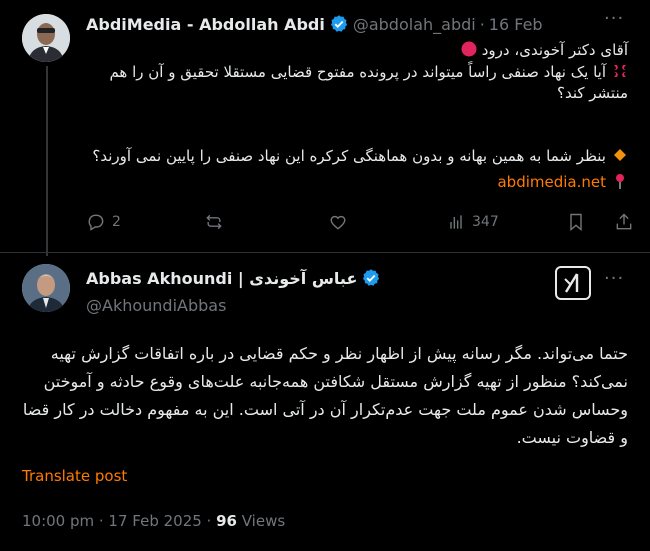  Describe the element at coordinates (96, 222) in the screenshot. I see `reply-icon` at that location.